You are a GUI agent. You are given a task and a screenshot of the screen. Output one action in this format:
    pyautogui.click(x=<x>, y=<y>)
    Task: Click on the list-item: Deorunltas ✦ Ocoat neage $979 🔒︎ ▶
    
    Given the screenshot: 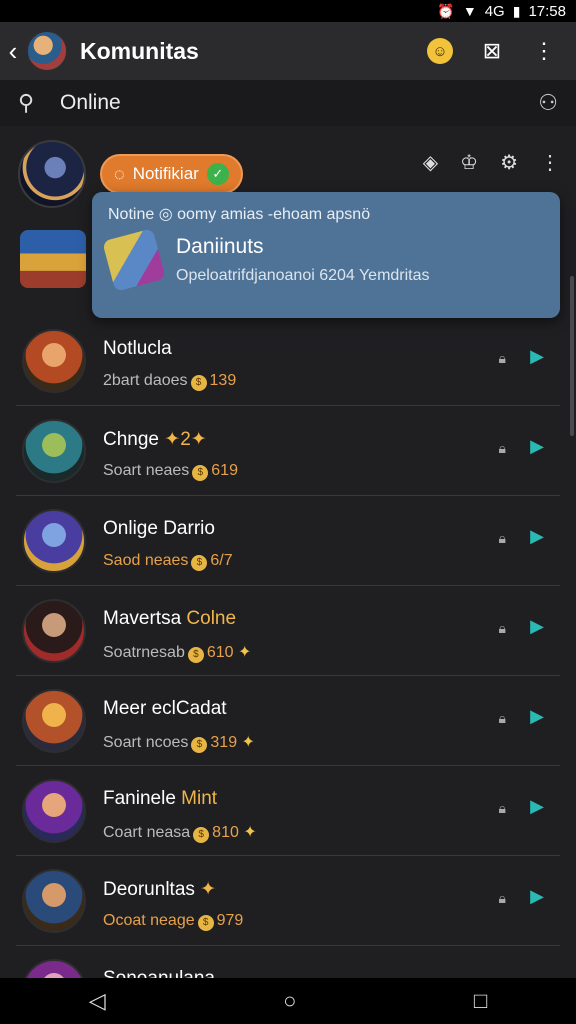 What is the action you would take?
    pyautogui.click(x=288, y=901)
    